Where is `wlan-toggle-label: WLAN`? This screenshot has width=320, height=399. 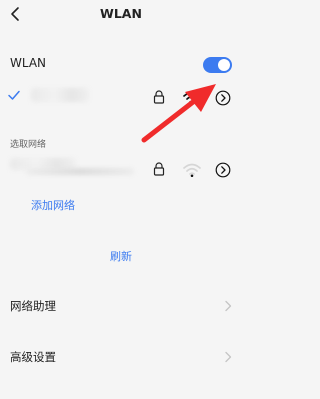
wlan-toggle-label: WLAN is located at coordinates (28, 63).